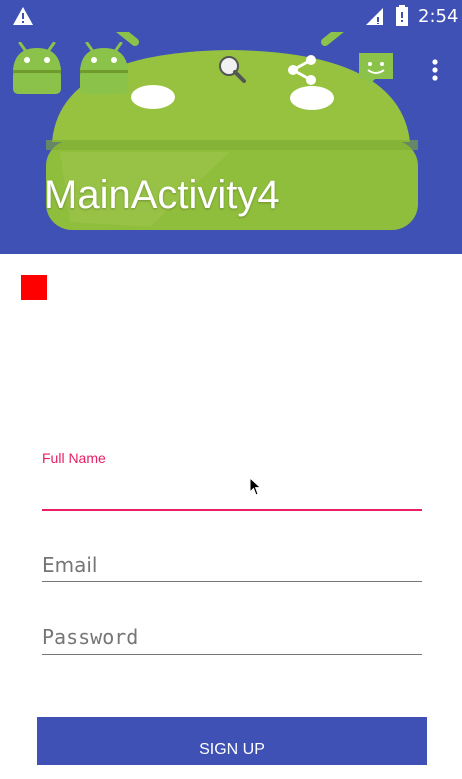 The width and height of the screenshot is (462, 779). What do you see at coordinates (232, 565) in the screenshot?
I see `email-field` at bounding box center [232, 565].